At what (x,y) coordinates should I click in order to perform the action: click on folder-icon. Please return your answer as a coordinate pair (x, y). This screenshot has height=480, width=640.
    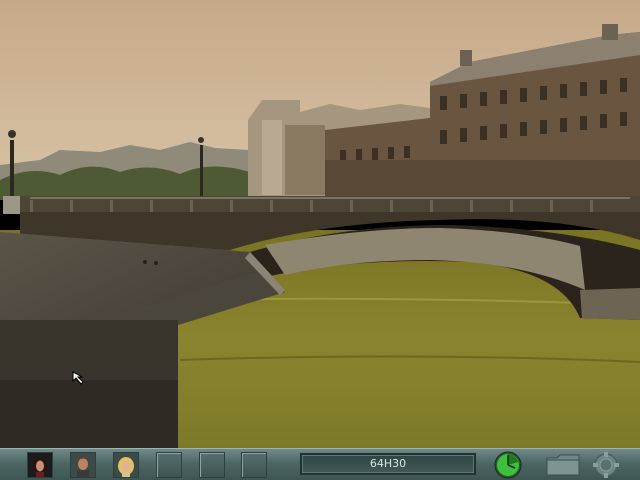
    Looking at the image, I should click on (563, 465).